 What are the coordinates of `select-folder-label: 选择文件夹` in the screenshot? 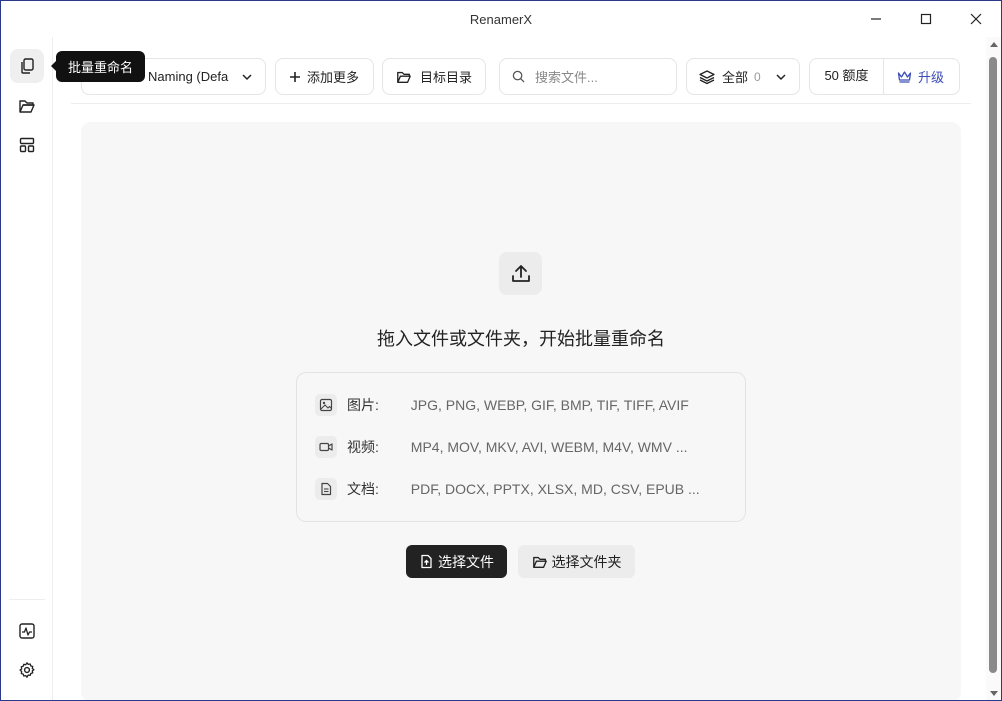 It's located at (586, 561).